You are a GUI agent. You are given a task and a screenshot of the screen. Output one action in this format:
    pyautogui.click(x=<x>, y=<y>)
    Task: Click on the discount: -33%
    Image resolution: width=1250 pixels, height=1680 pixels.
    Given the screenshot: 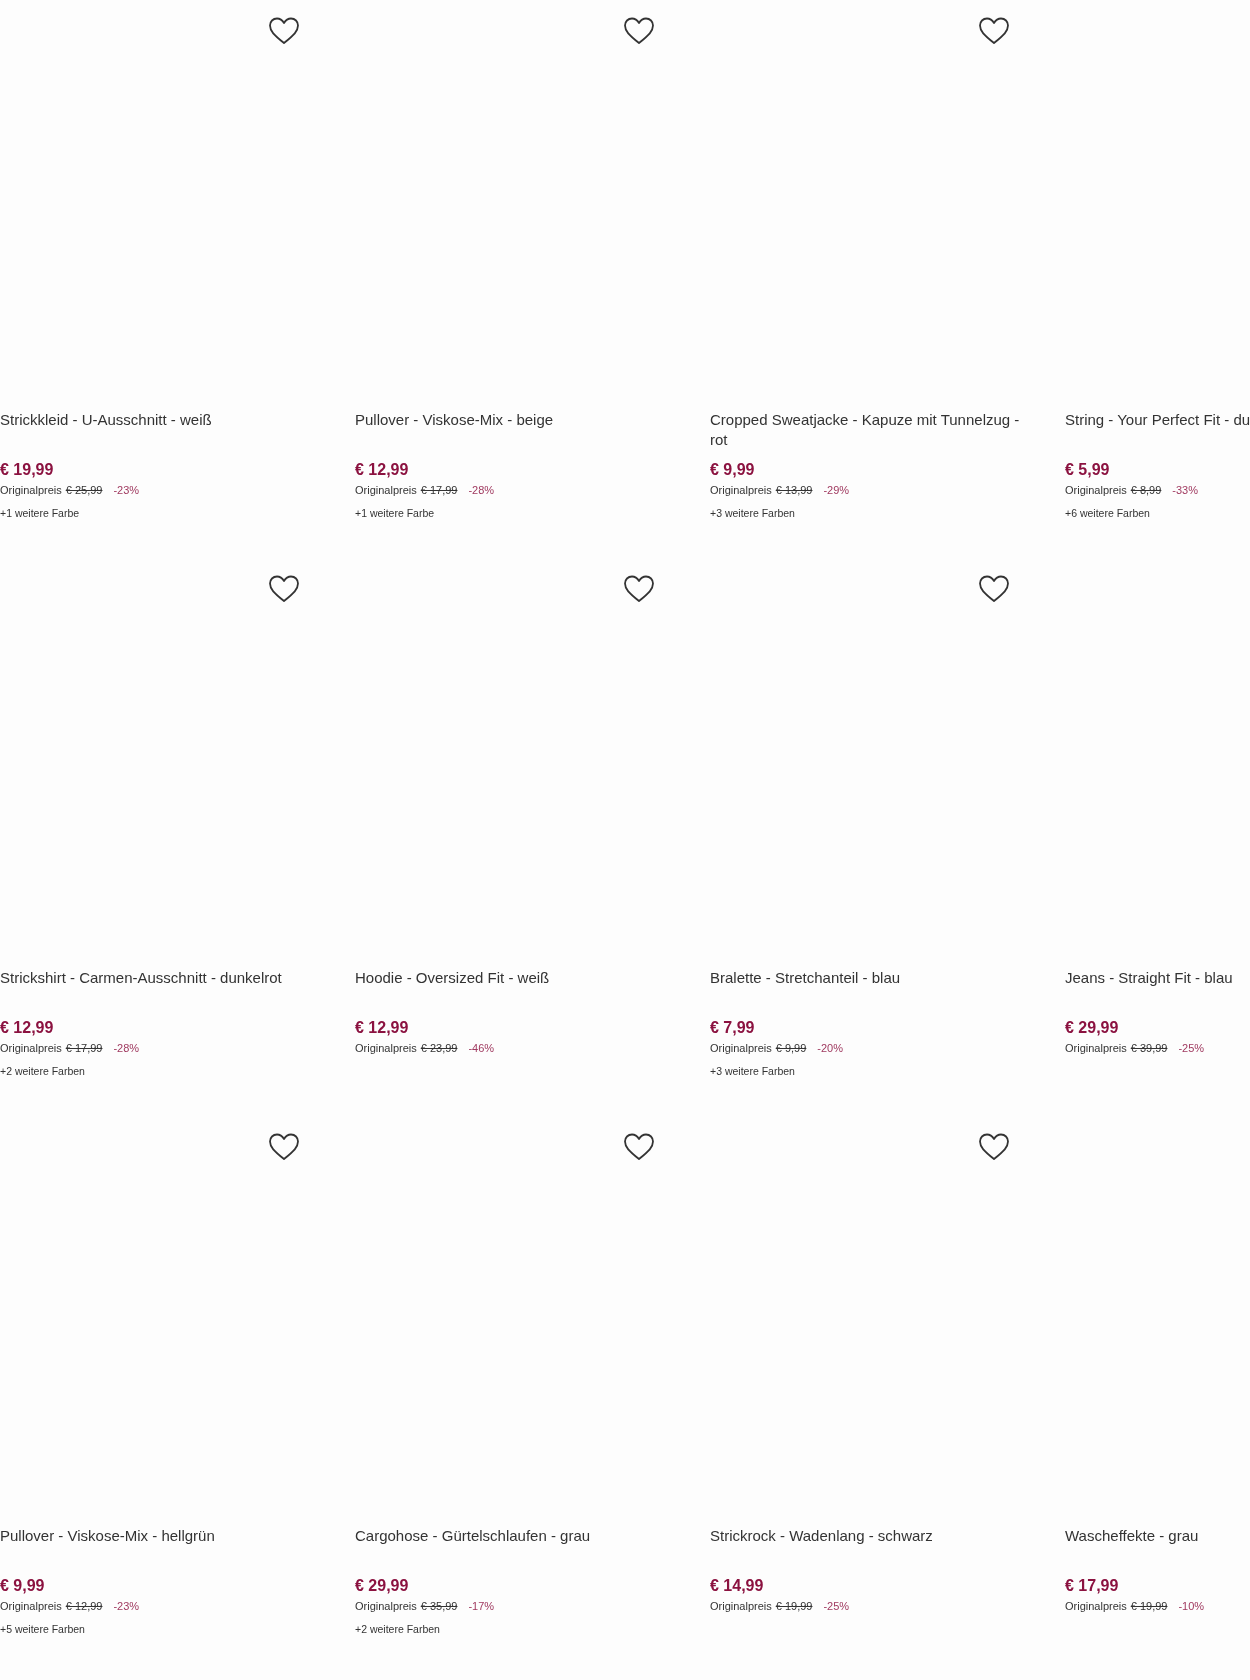 What is the action you would take?
    pyautogui.click(x=1185, y=490)
    